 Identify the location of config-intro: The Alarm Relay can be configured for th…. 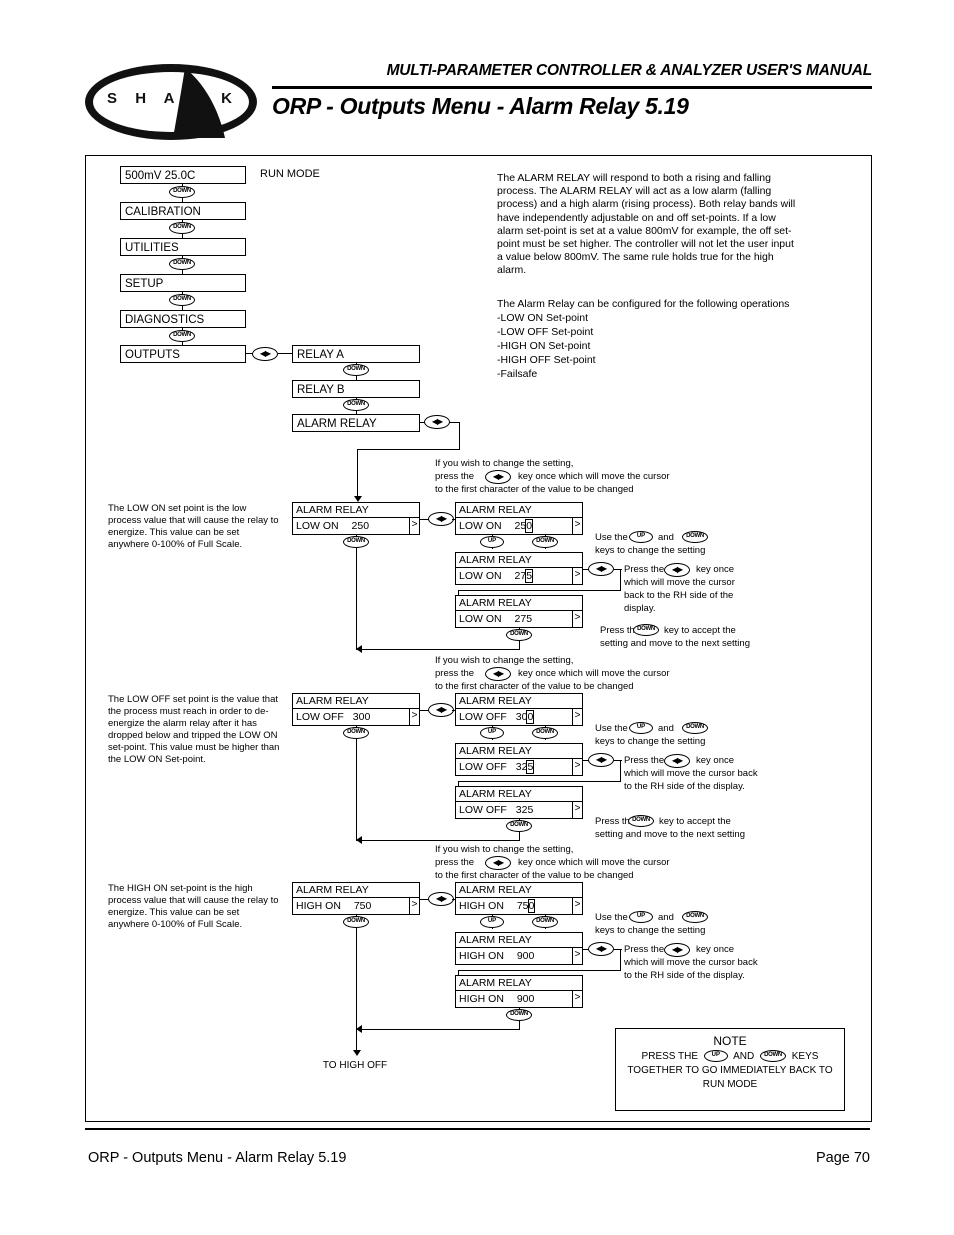
(643, 304).